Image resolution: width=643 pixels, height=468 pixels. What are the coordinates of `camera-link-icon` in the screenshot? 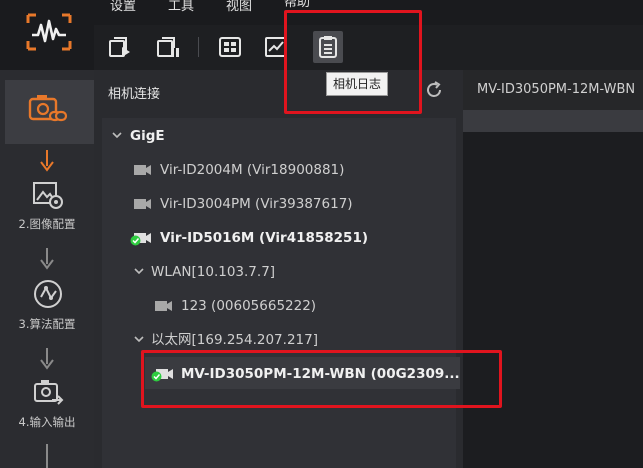 It's located at (48, 108).